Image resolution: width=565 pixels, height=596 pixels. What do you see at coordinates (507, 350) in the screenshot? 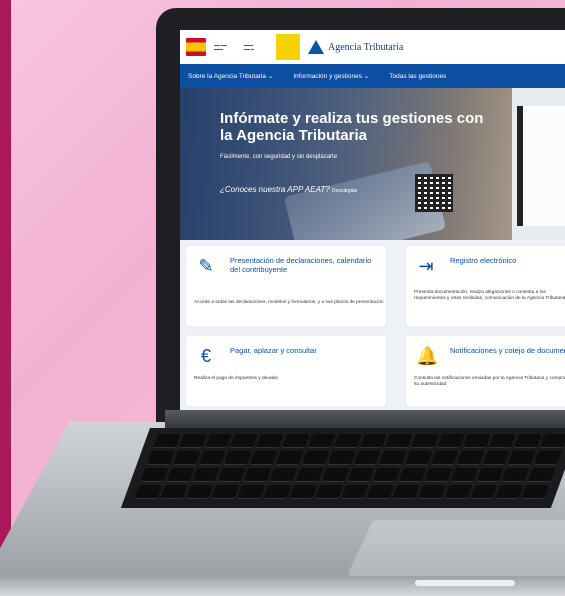
I see `card-title: Notificaciones y cotejo de documentos` at bounding box center [507, 350].